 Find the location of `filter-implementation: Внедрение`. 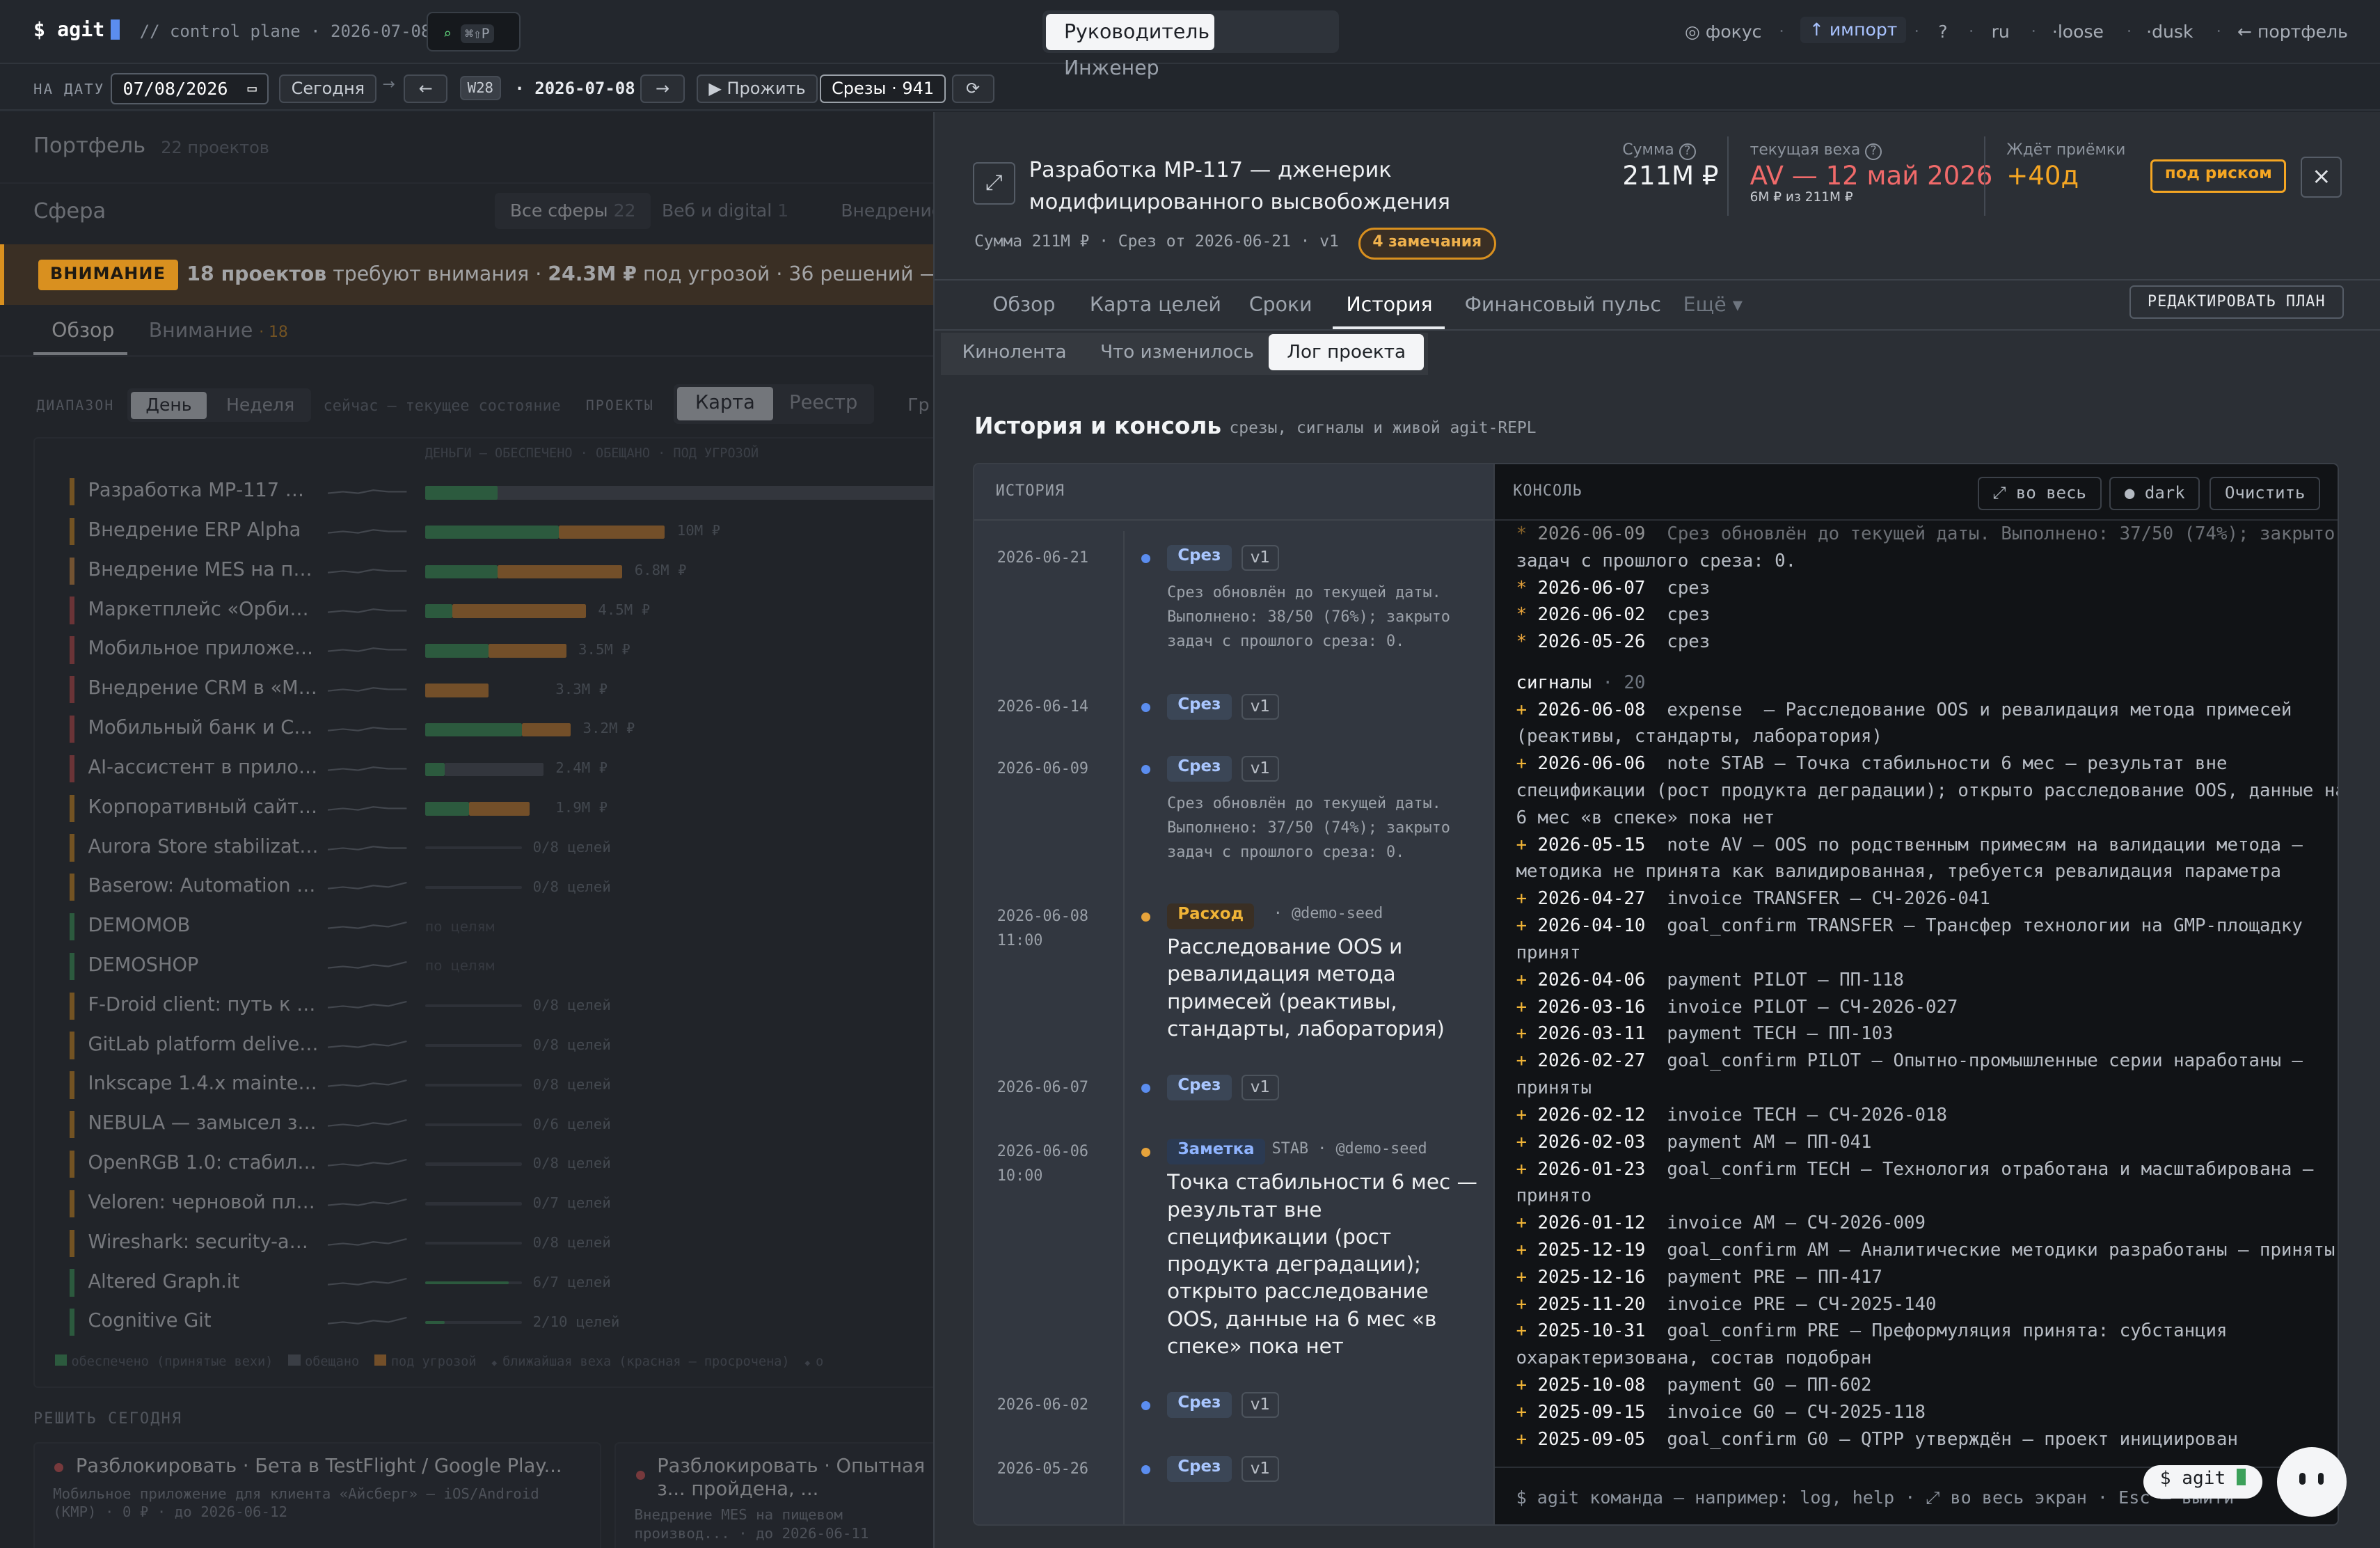

filter-implementation: Внедрение is located at coordinates (892, 210).